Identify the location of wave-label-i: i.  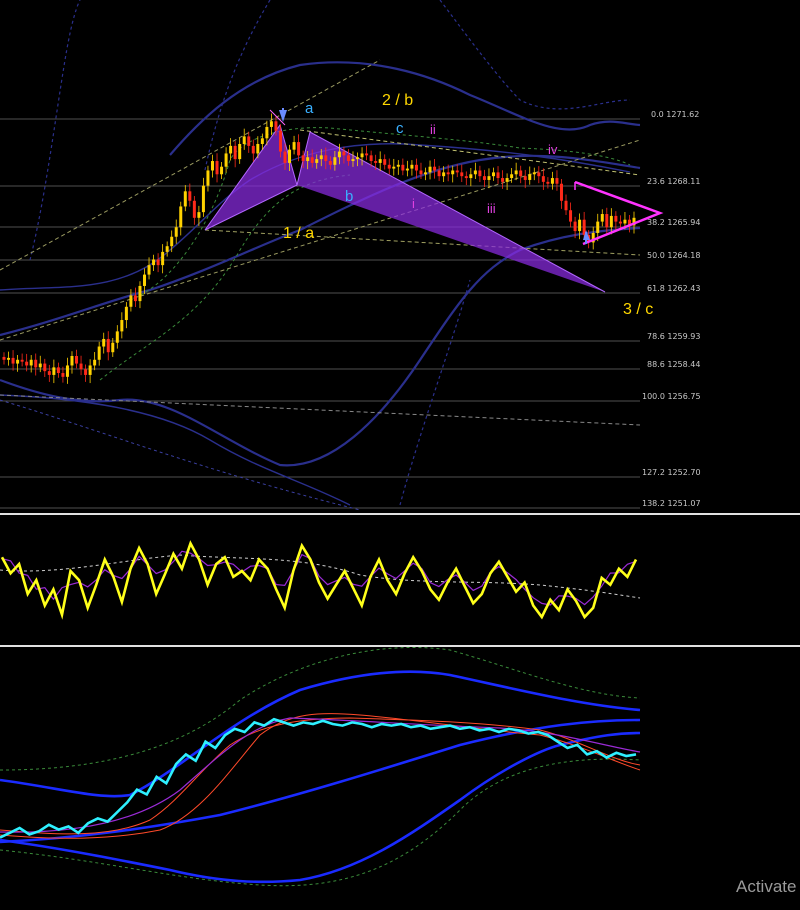
(413, 203).